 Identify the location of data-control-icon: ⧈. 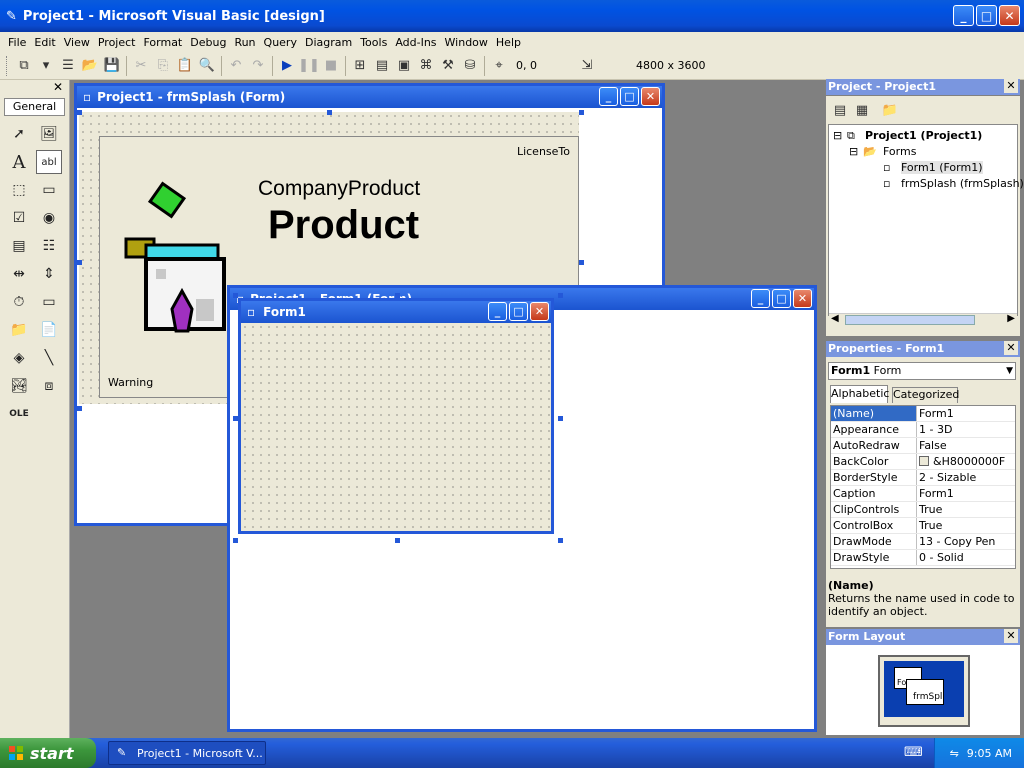
(49, 386).